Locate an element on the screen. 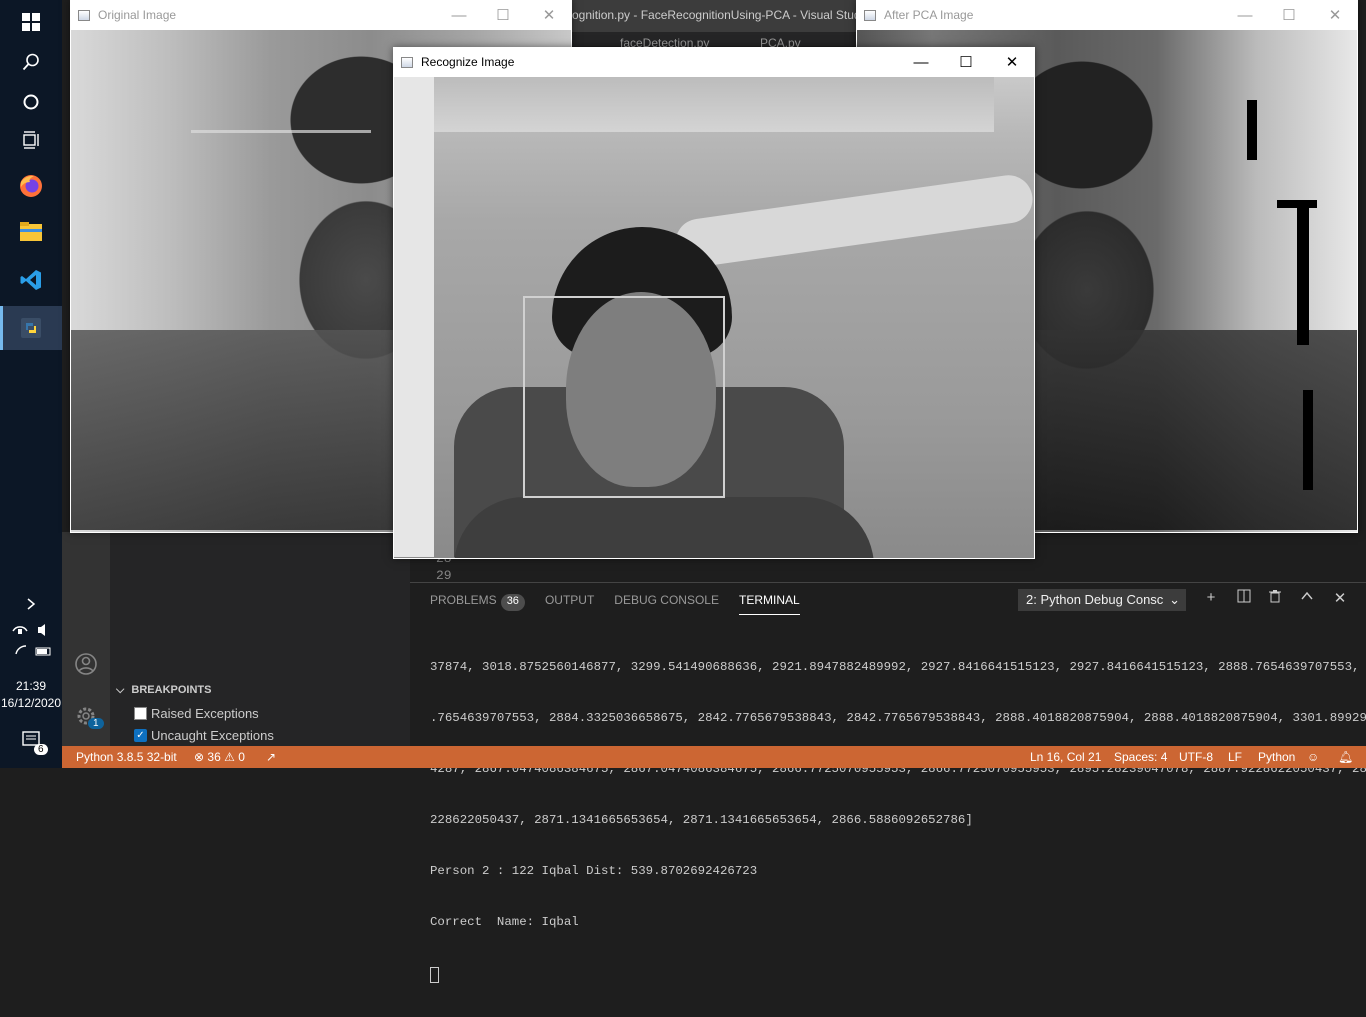  eol: LF is located at coordinates (1235, 757).